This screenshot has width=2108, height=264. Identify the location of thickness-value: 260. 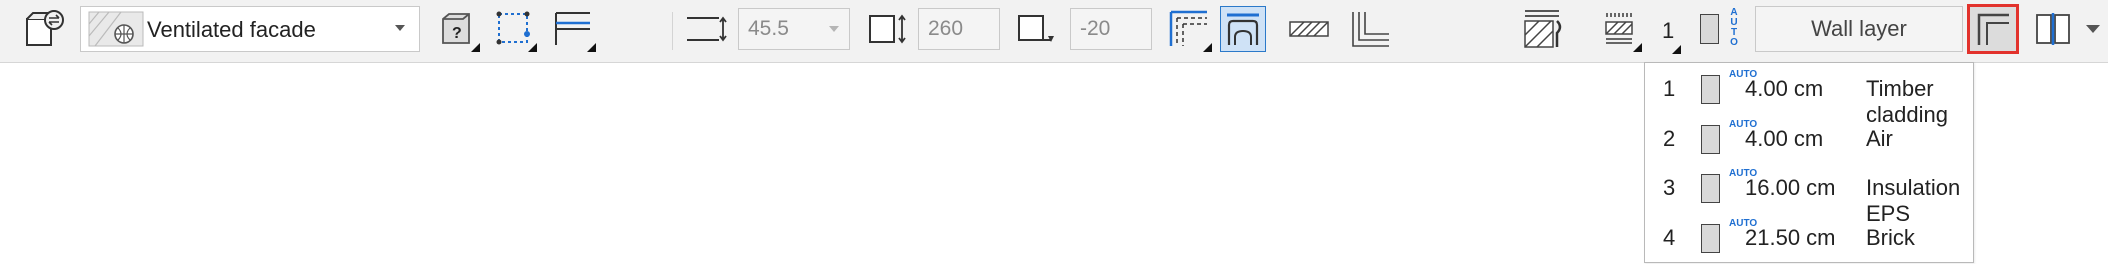
(946, 28).